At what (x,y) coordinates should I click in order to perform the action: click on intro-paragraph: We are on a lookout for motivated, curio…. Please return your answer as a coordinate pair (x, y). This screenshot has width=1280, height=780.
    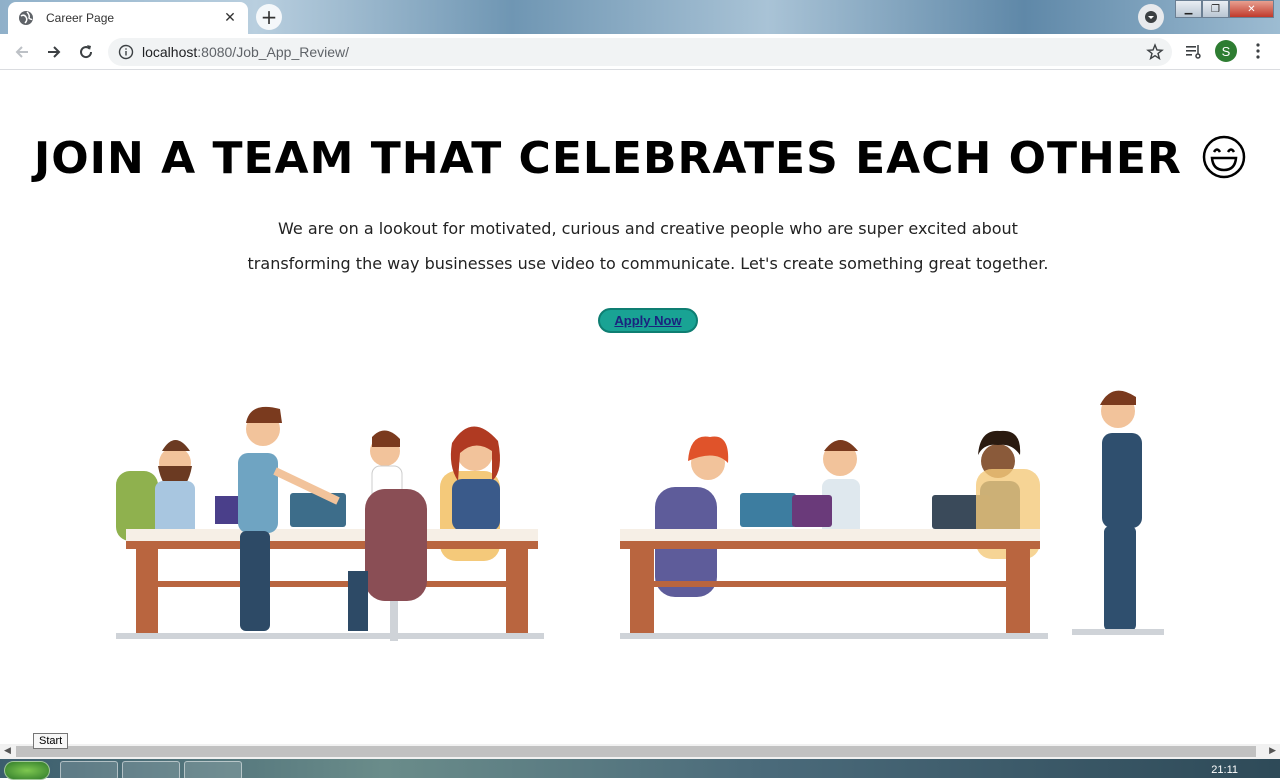
    Looking at the image, I should click on (648, 246).